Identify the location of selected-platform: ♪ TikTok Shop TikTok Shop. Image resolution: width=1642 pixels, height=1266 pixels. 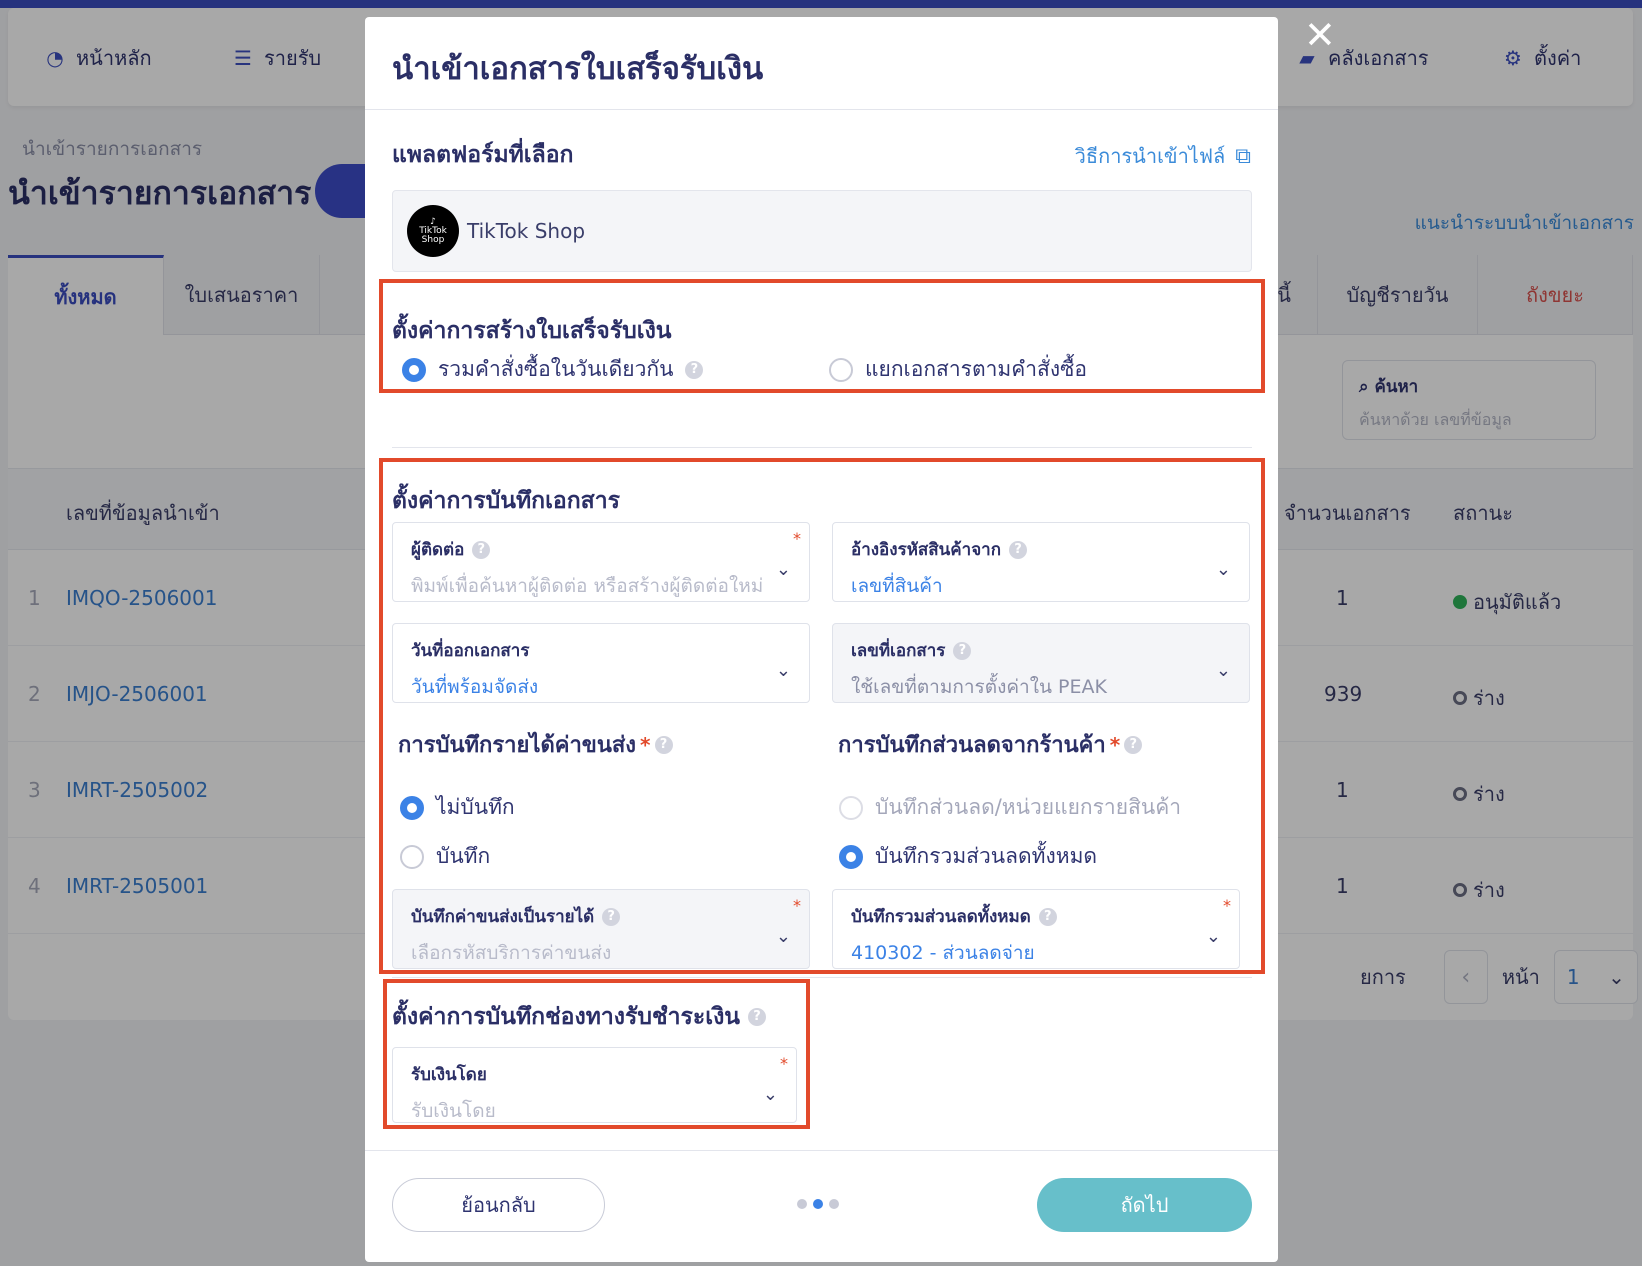
(822, 231).